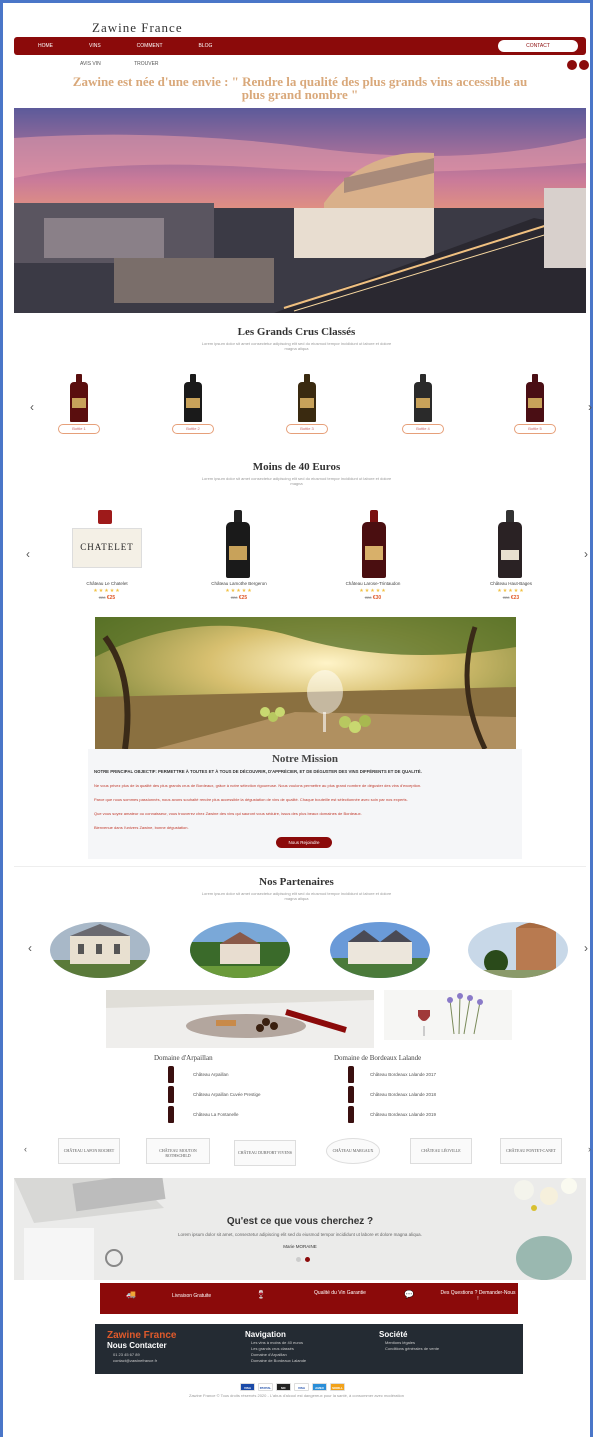  I want to click on subnav-item-trouver: TROUVER, so click(146, 64).